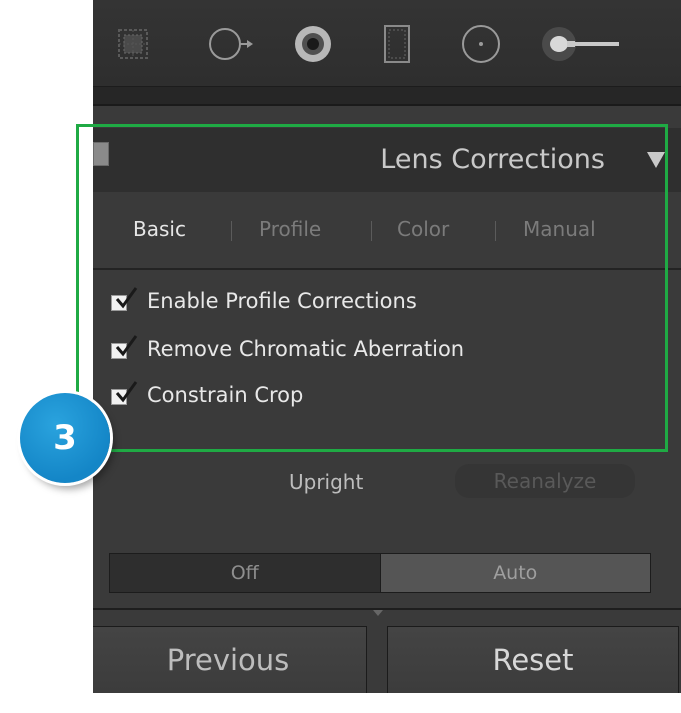 This screenshot has width=681, height=713. What do you see at coordinates (282, 301) in the screenshot?
I see `checkbox-label: Enable Profile Corrections` at bounding box center [282, 301].